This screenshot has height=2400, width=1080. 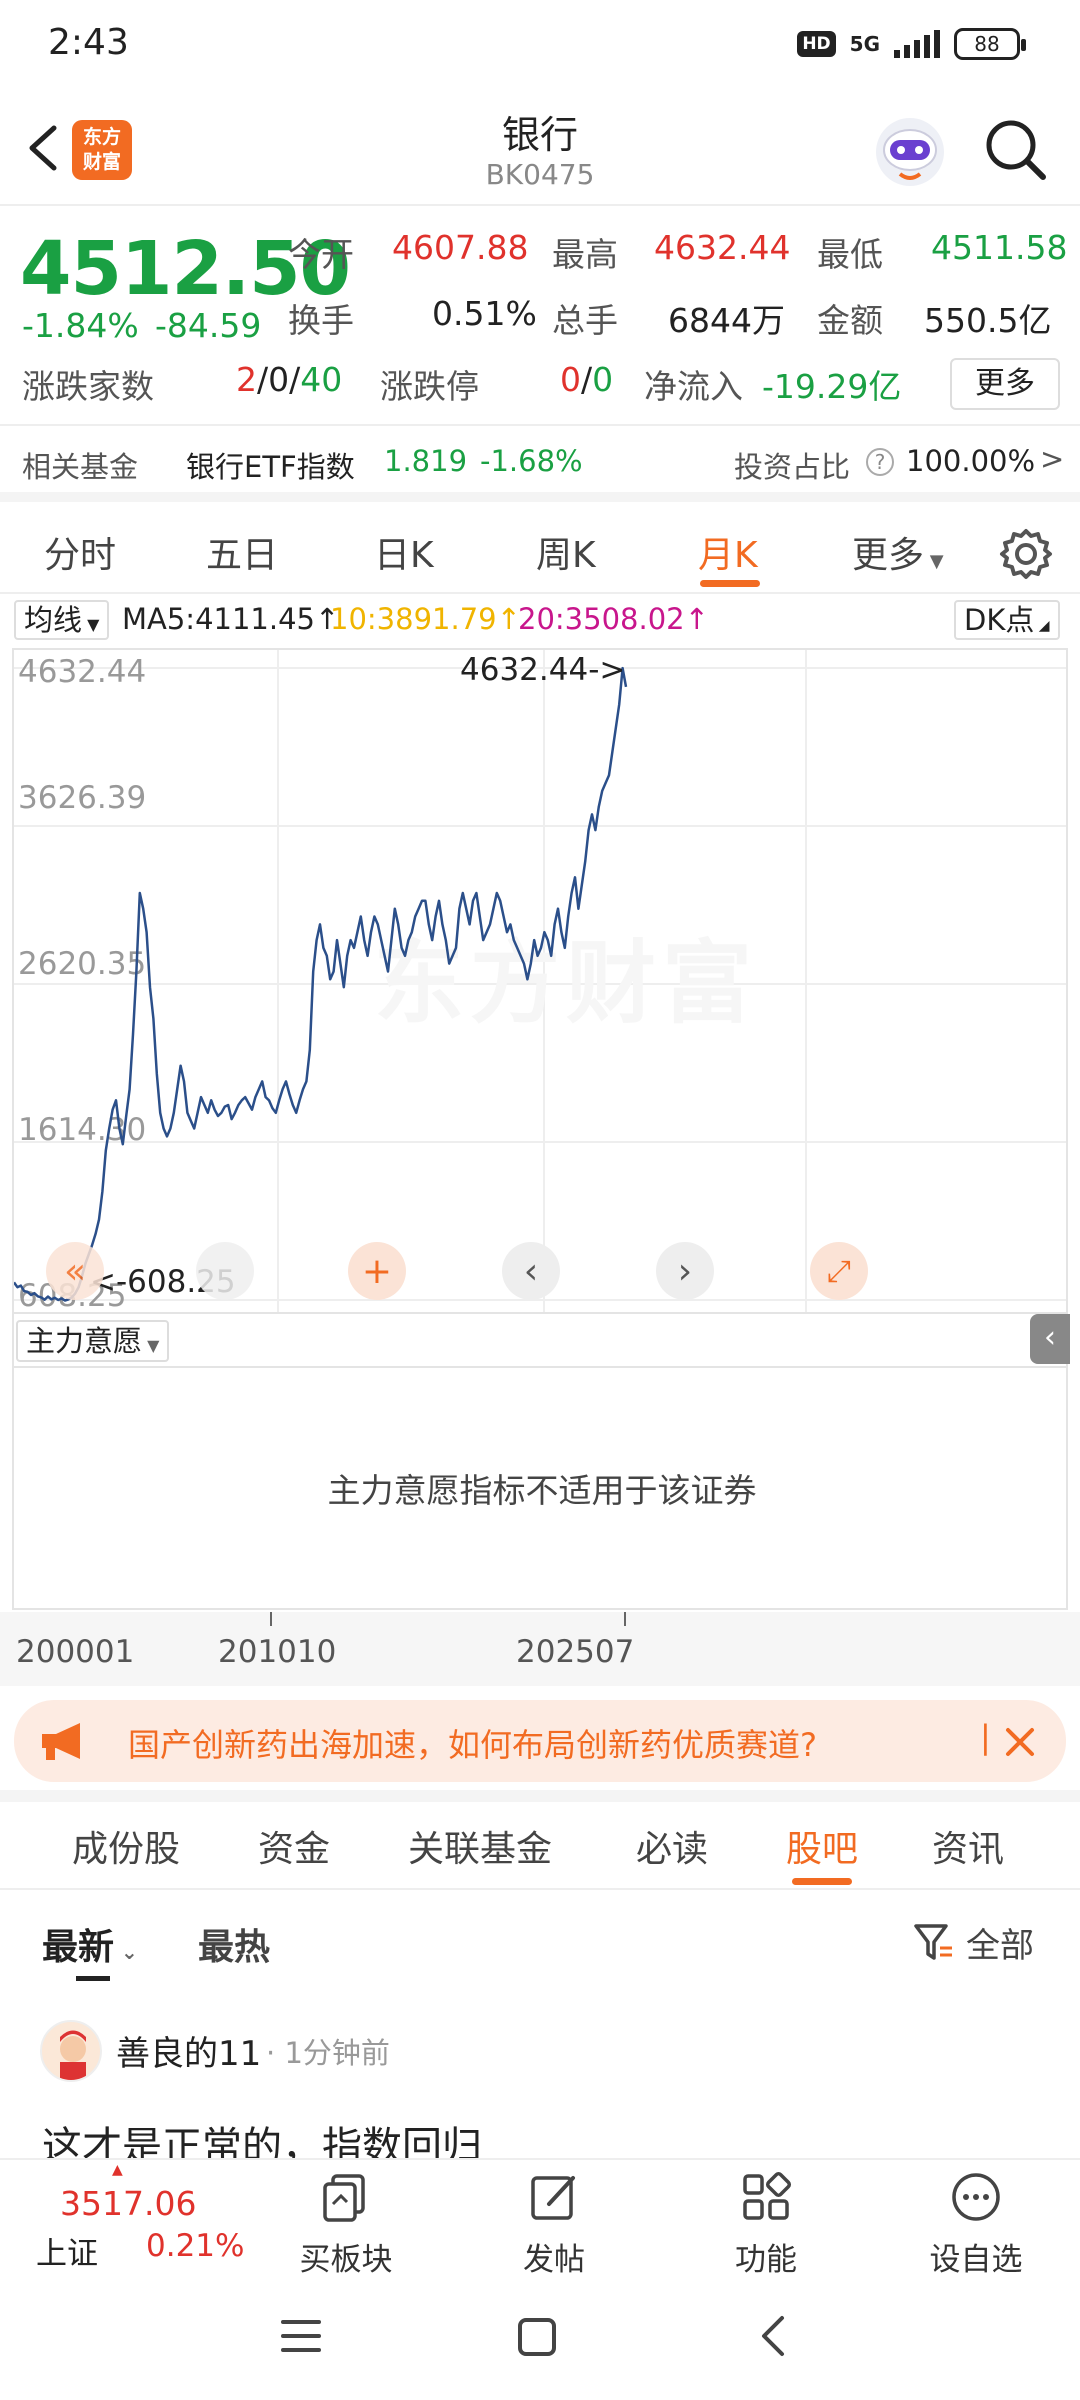 I want to click on chevron-down-icon: ⌄, so click(x=126, y=1952).